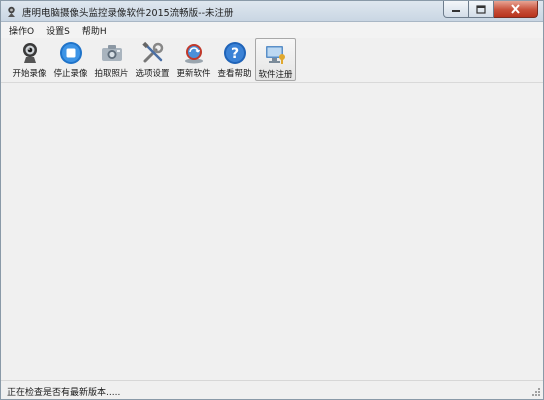 This screenshot has width=544, height=400. I want to click on toolbar-label: 停止录像, so click(70, 74).